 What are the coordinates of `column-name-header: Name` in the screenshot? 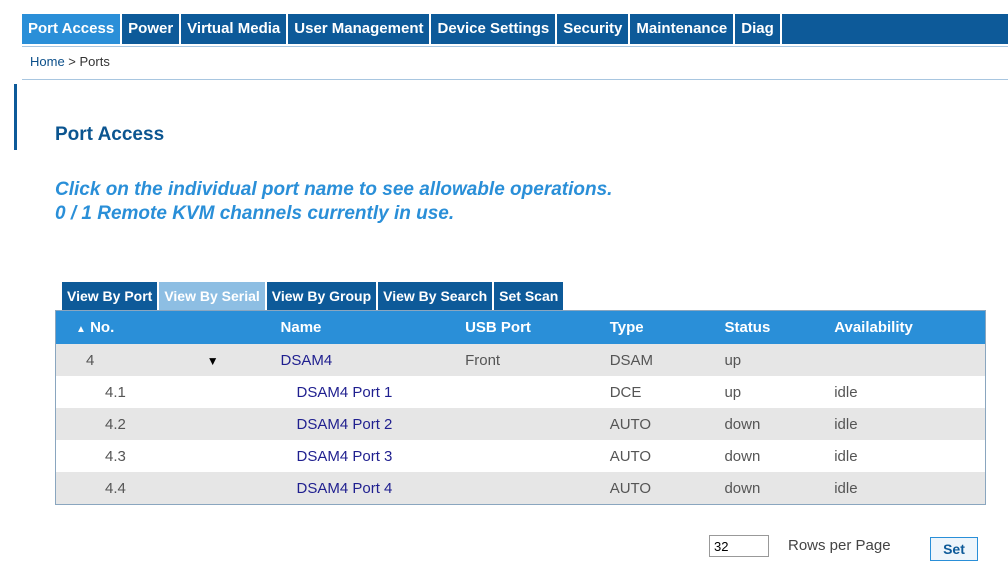 It's located at (373, 327).